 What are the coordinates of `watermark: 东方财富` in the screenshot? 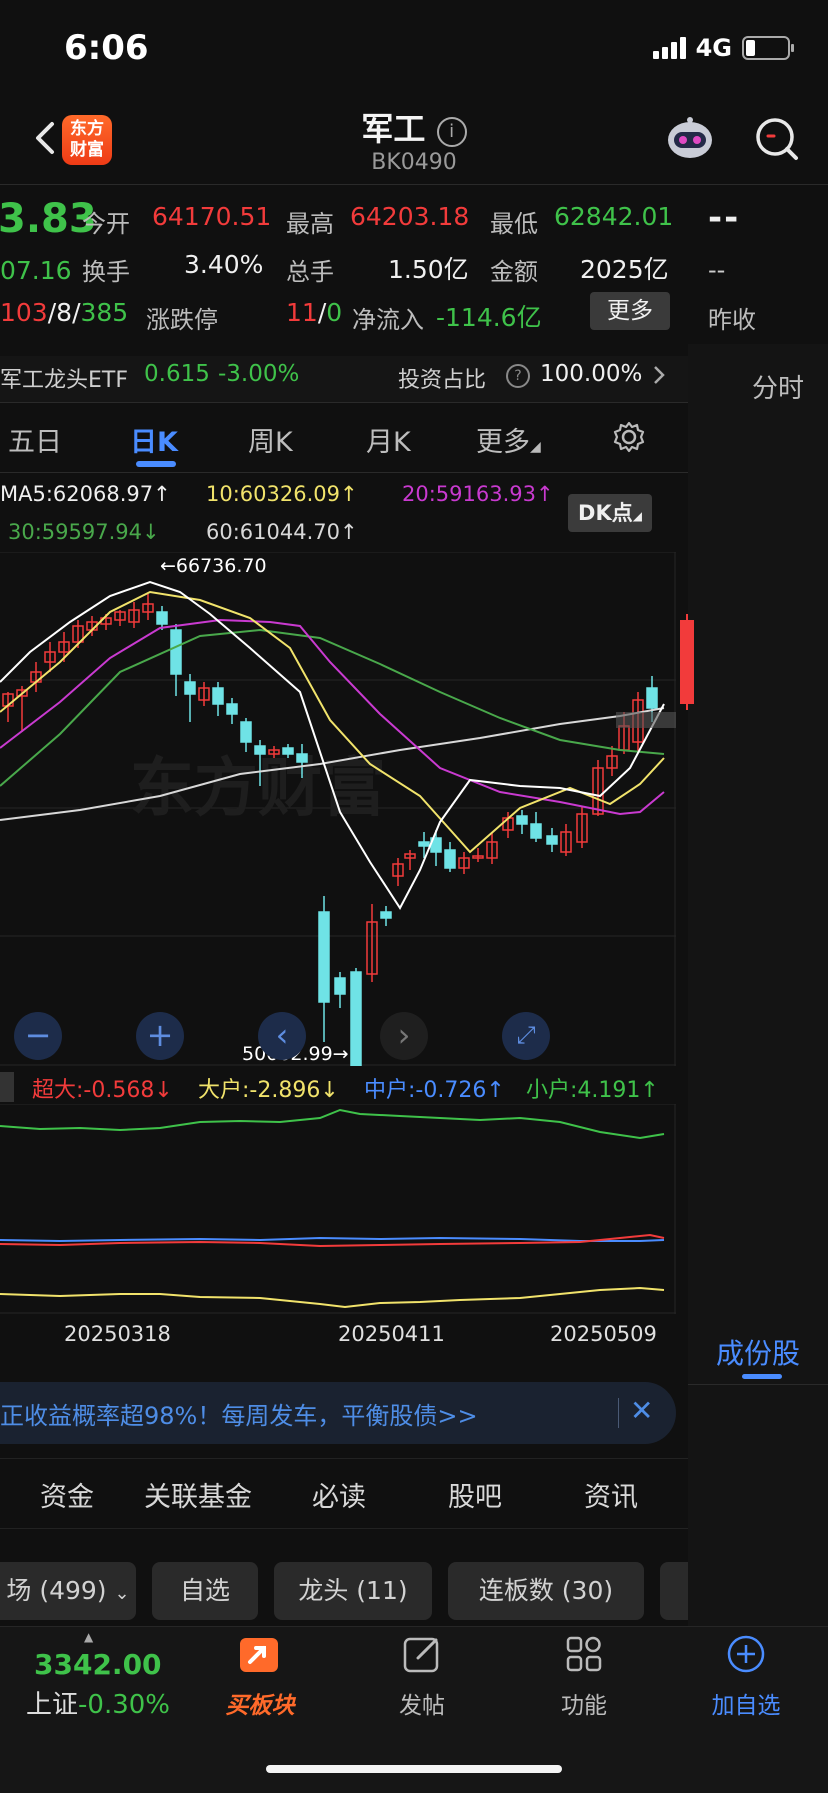 It's located at (258, 788).